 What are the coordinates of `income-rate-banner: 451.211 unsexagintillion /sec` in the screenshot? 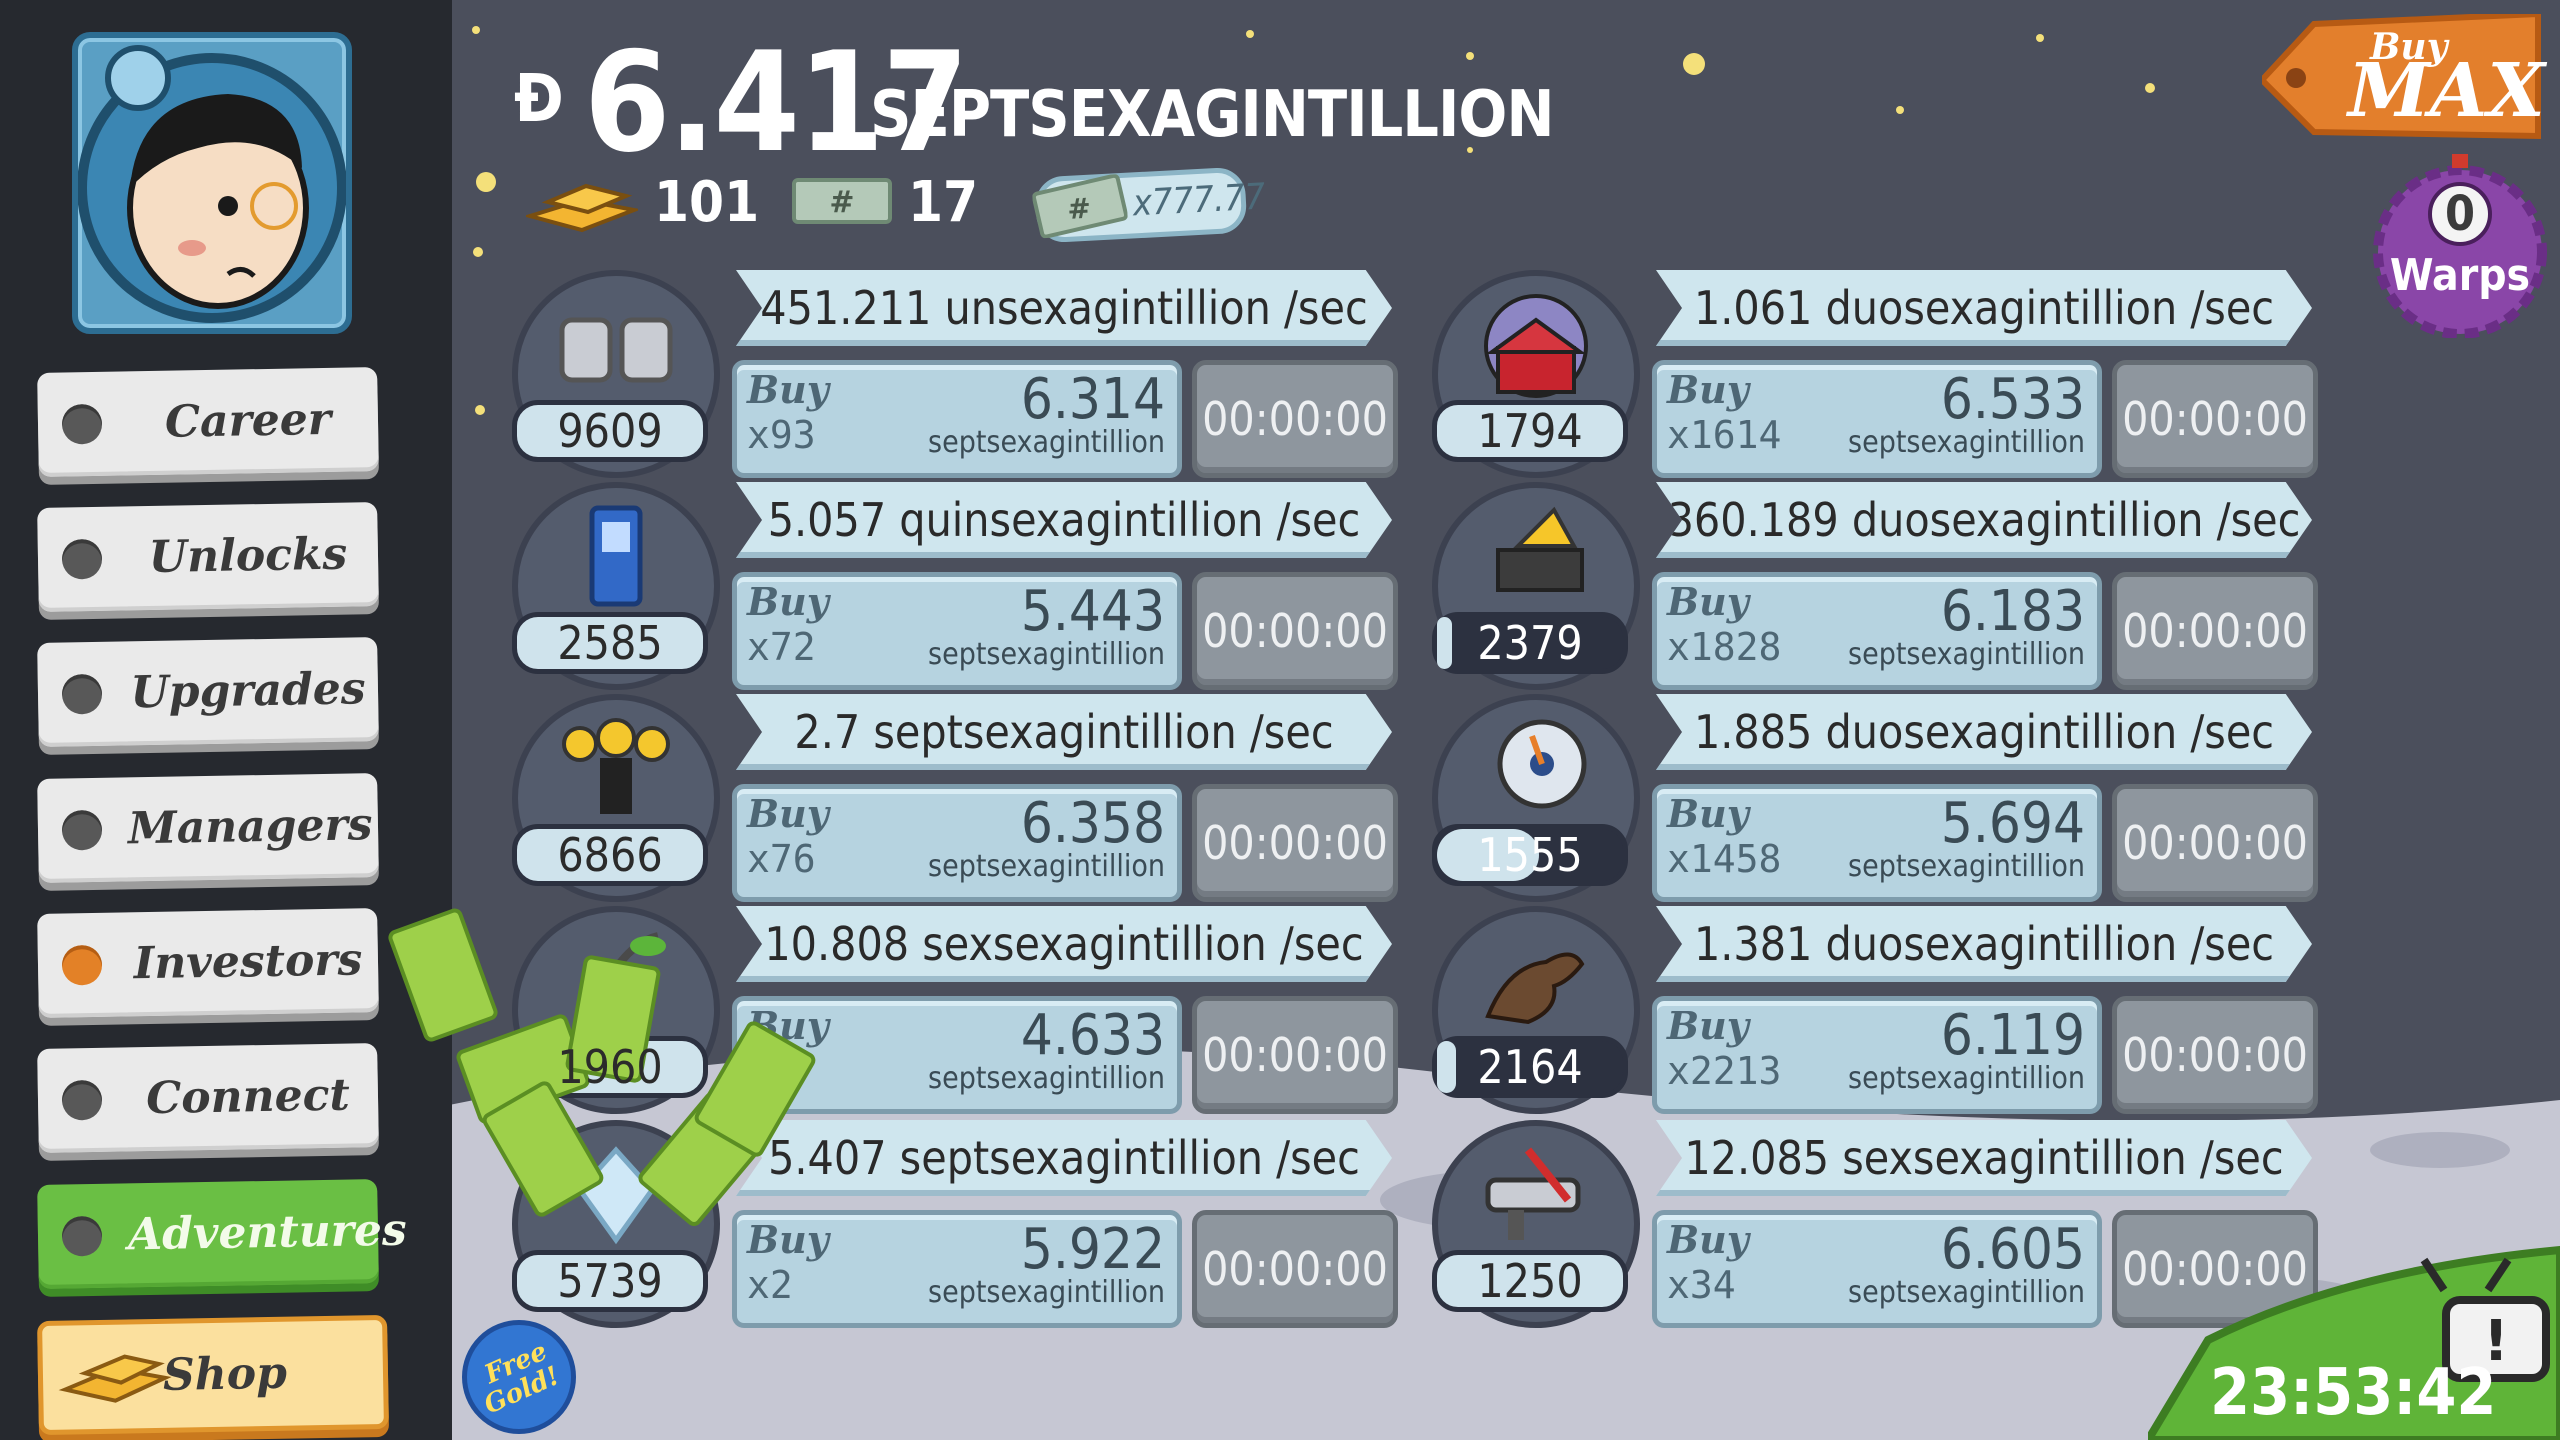 It's located at (1064, 308).